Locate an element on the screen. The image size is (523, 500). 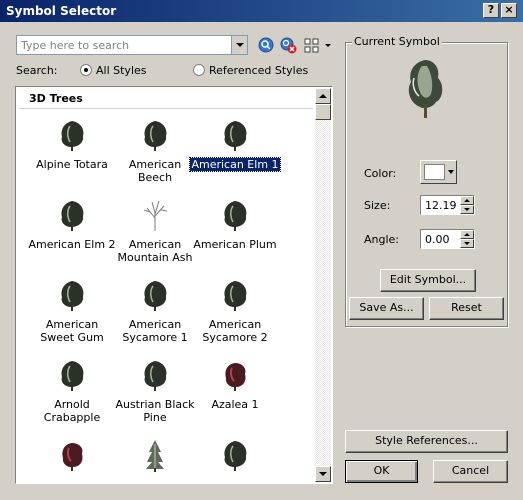
size-increment-button is located at coordinates (467, 200).